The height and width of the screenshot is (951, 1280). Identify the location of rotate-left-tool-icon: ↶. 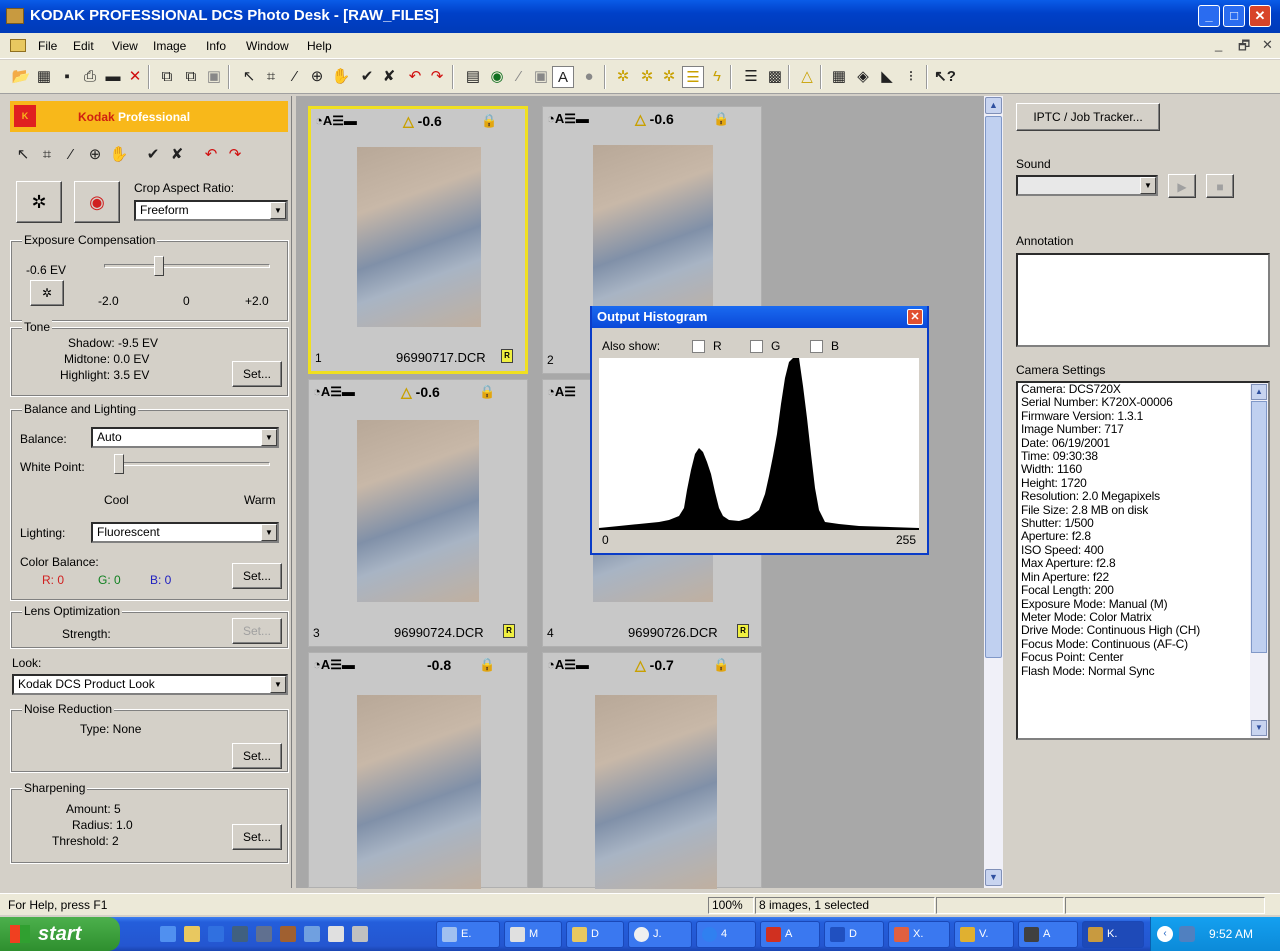
(211, 155).